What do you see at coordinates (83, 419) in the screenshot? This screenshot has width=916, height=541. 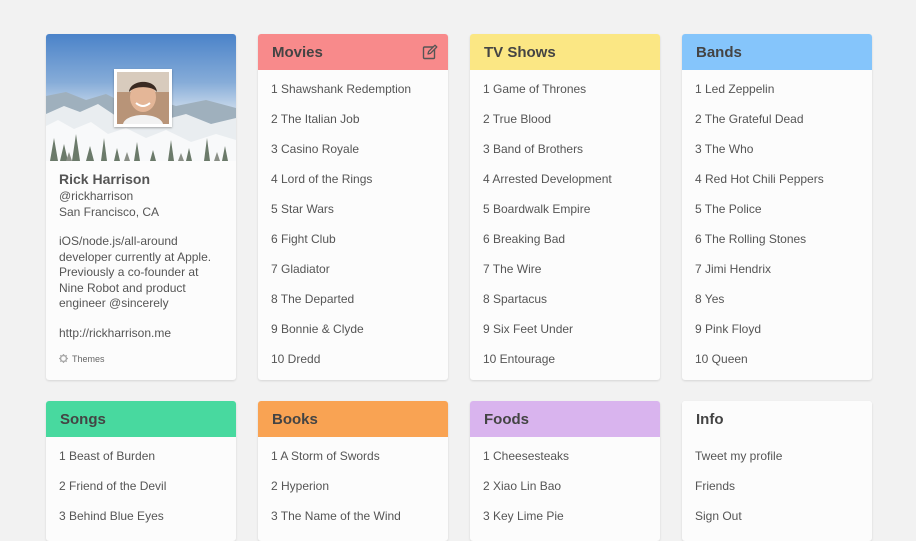 I see `songs-title: Songs` at bounding box center [83, 419].